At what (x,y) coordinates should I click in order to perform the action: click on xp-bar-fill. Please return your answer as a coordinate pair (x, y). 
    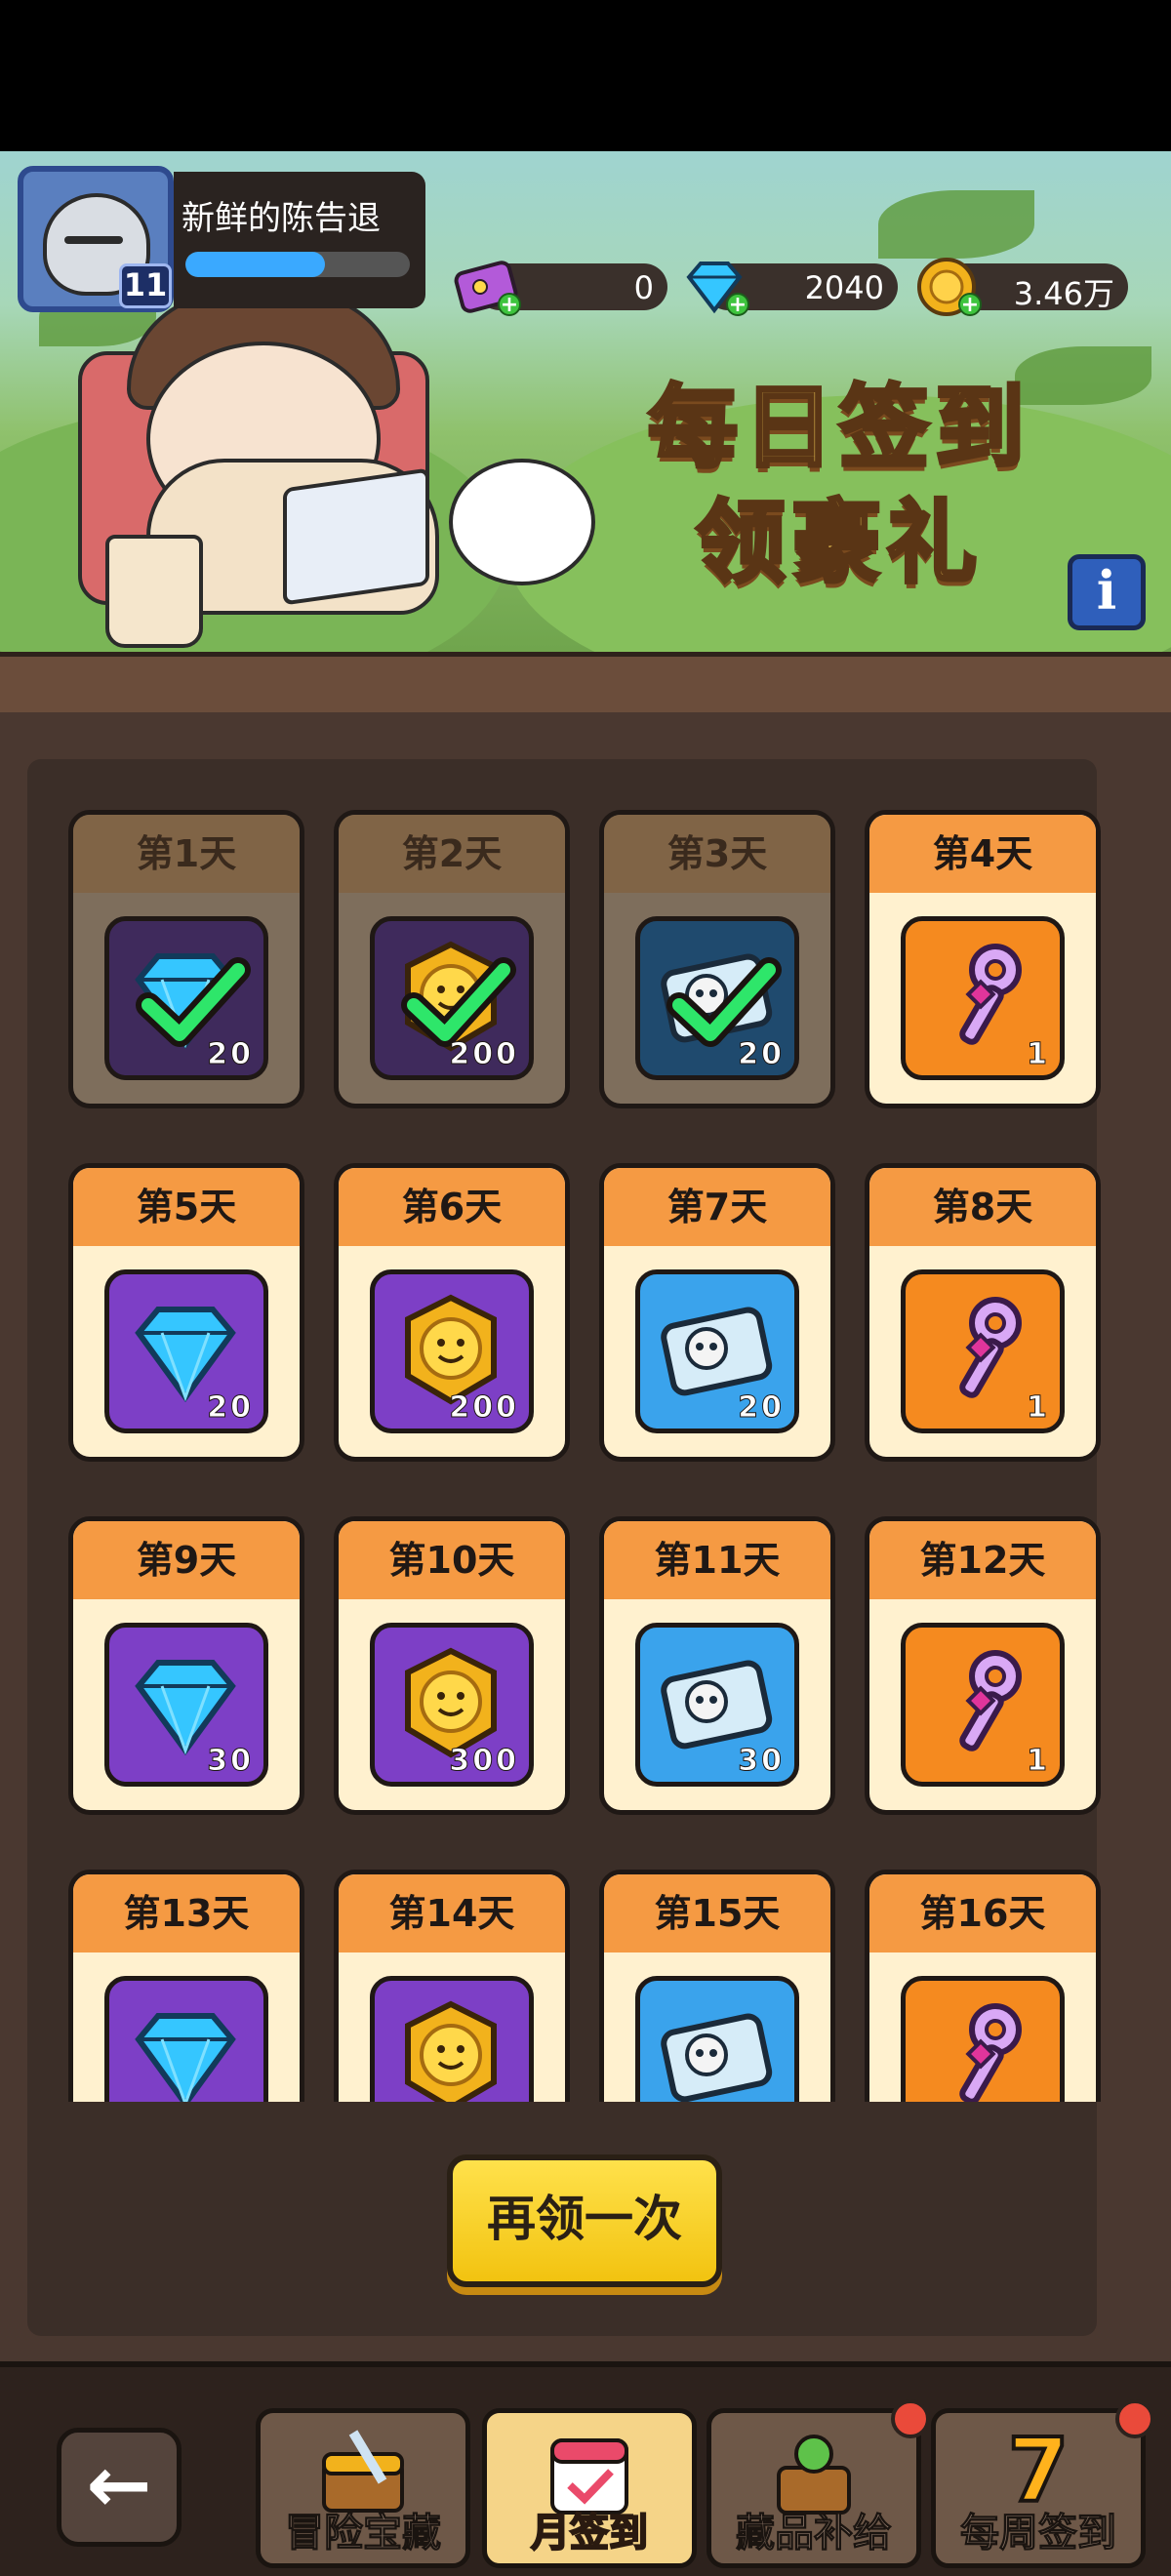
    Looking at the image, I should click on (255, 264).